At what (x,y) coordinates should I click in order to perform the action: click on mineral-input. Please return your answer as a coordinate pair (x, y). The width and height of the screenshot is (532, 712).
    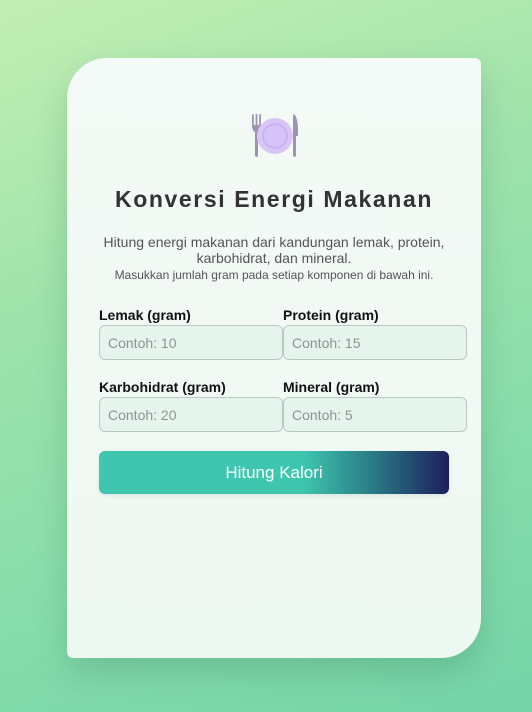
    Looking at the image, I should click on (375, 414).